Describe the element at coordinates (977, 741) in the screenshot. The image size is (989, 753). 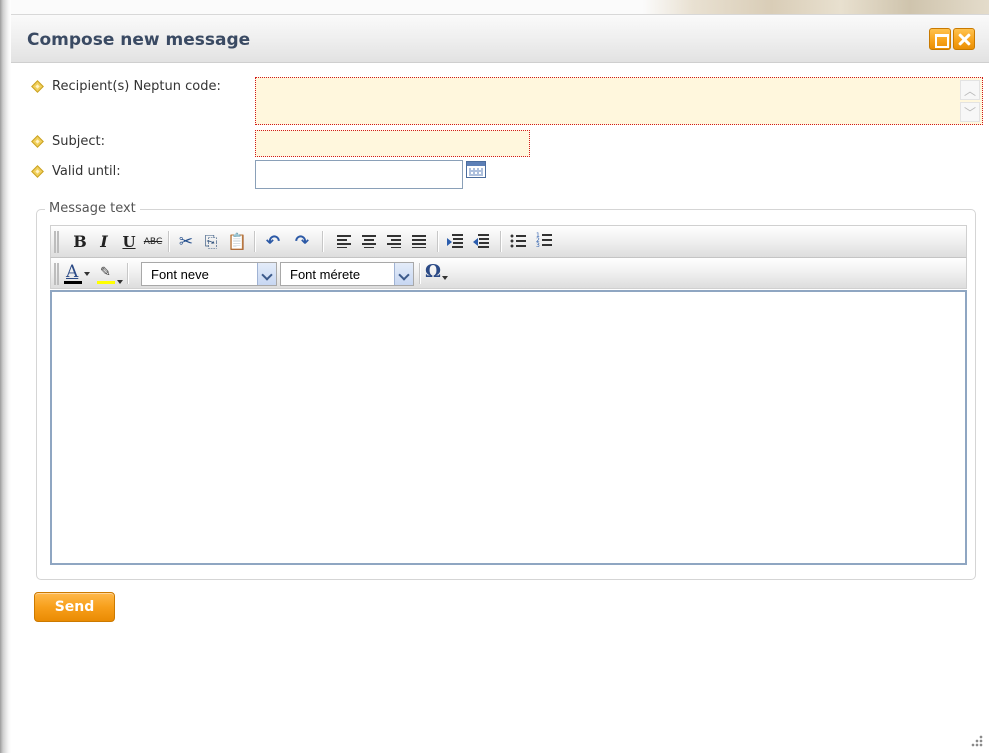
I see `resize-grip-icon` at that location.